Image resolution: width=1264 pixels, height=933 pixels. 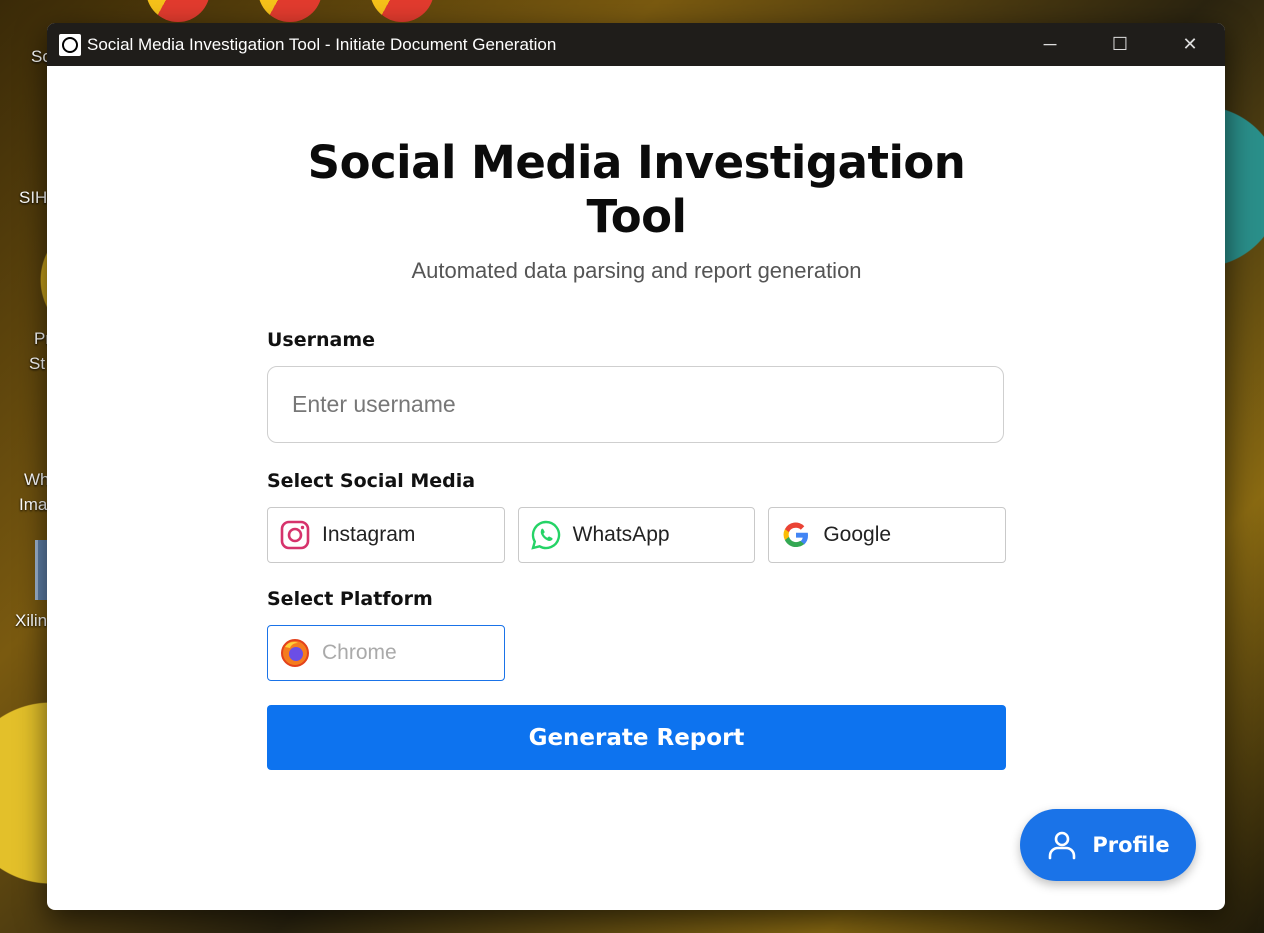 I want to click on google-icon, so click(x=796, y=535).